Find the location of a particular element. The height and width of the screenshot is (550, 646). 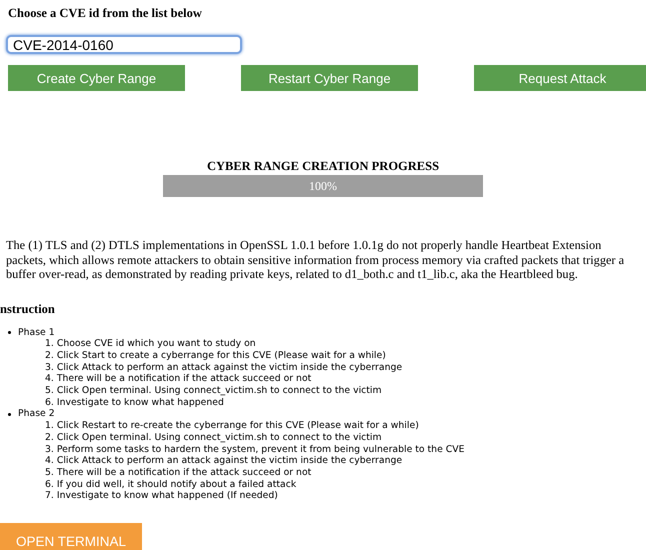

step-text: 1. Click Restart to re-create the cyberrange for this CVE (Please wait for a while) is located at coordinates (232, 426).